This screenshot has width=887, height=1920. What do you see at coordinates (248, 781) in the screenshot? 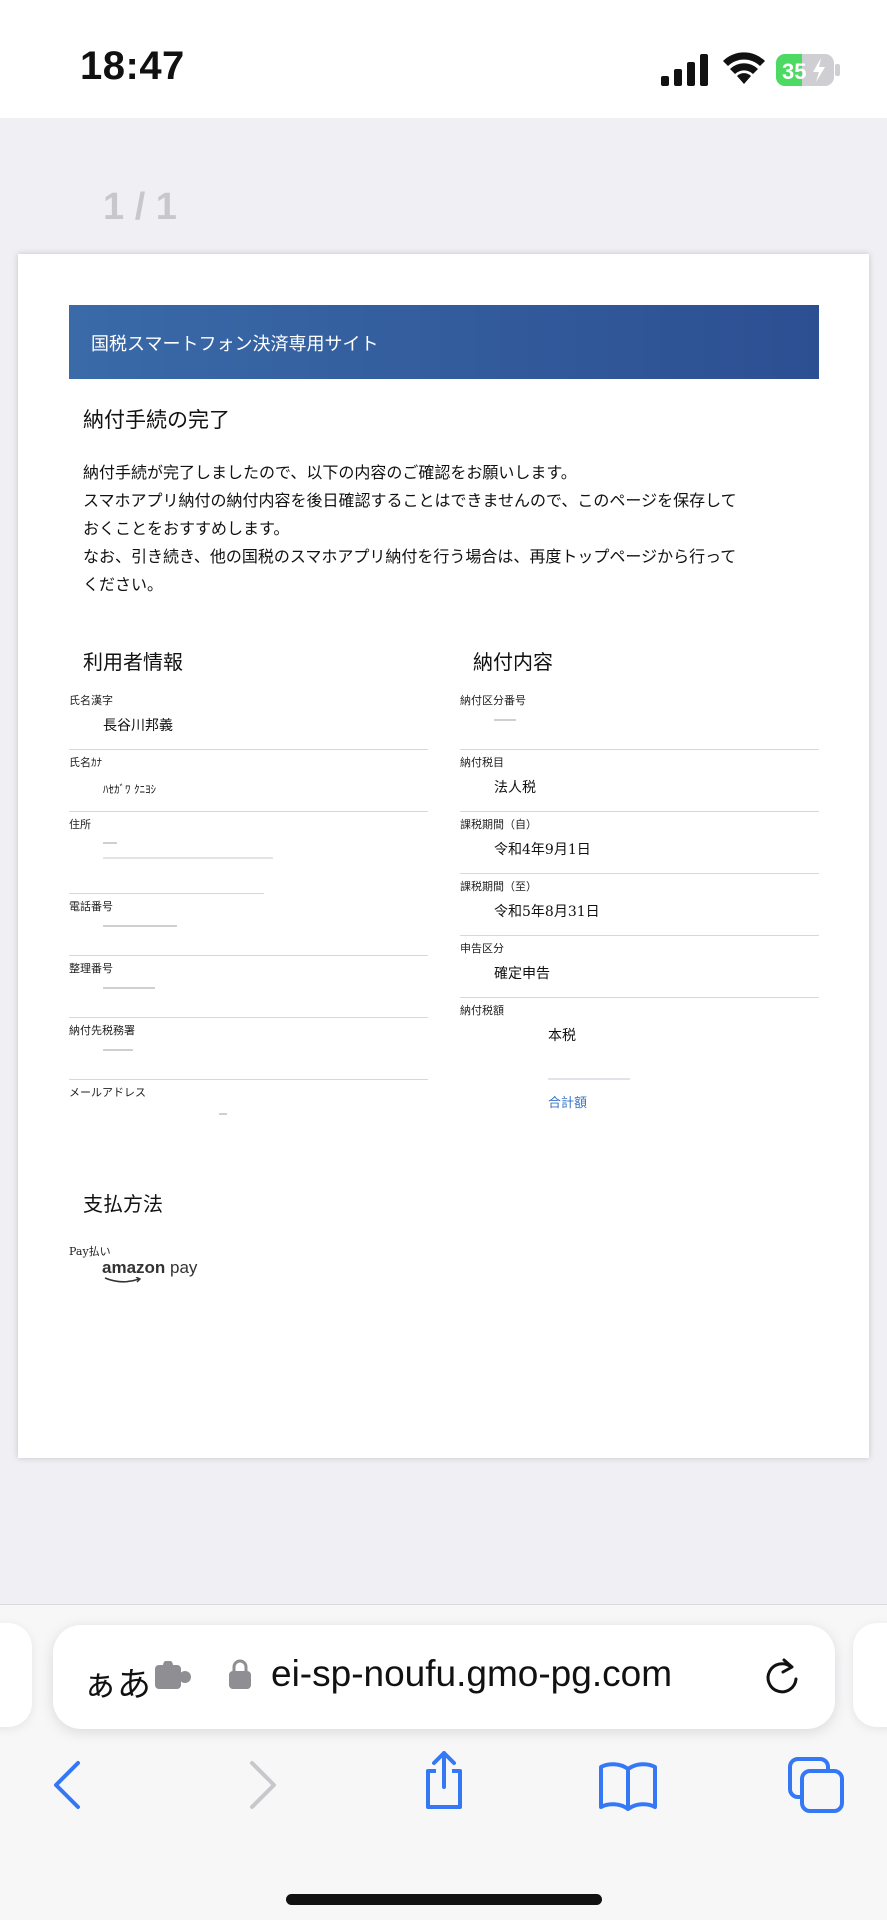
I see `field-name-kana: 氏名ｶﾅ ﾊｾｶﾞﾜ ｸﾆﾖｼ` at bounding box center [248, 781].